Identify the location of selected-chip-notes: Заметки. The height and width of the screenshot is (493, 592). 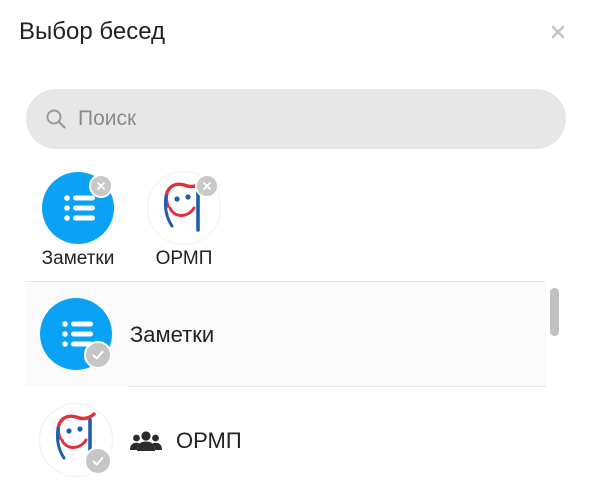
(78, 222).